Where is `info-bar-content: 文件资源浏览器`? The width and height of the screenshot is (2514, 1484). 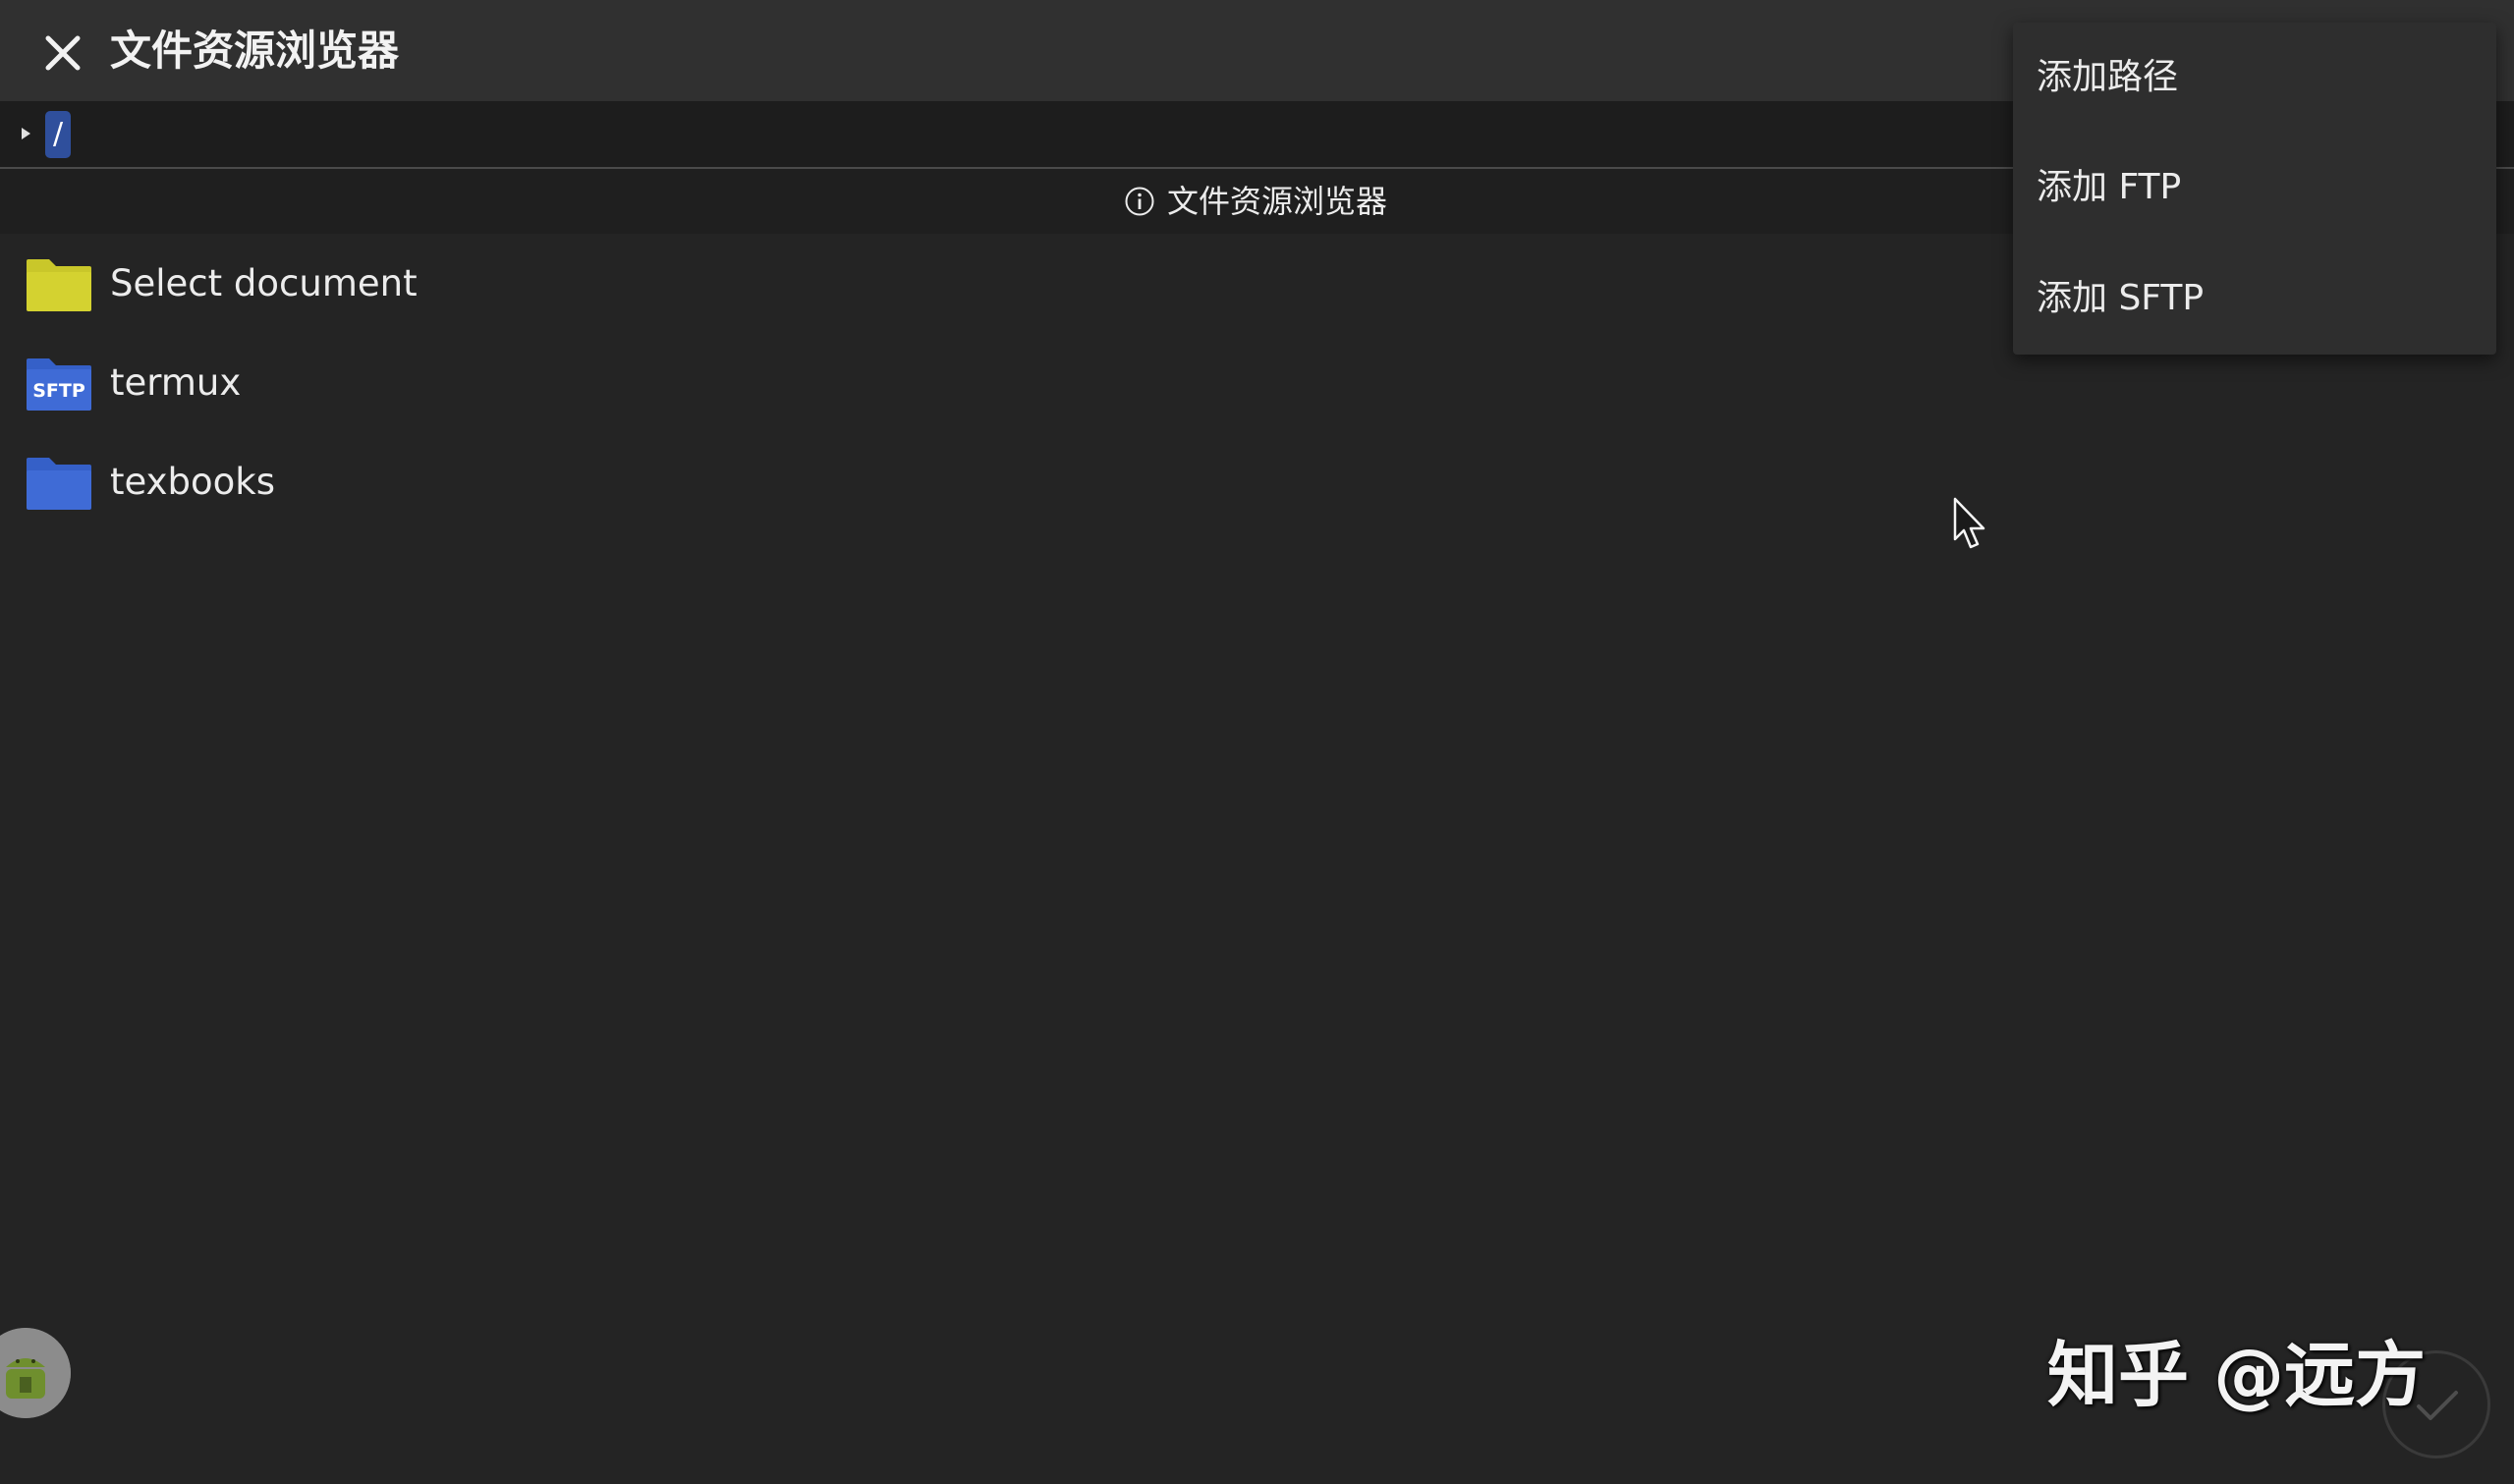 info-bar-content: 文件资源浏览器 is located at coordinates (1255, 201).